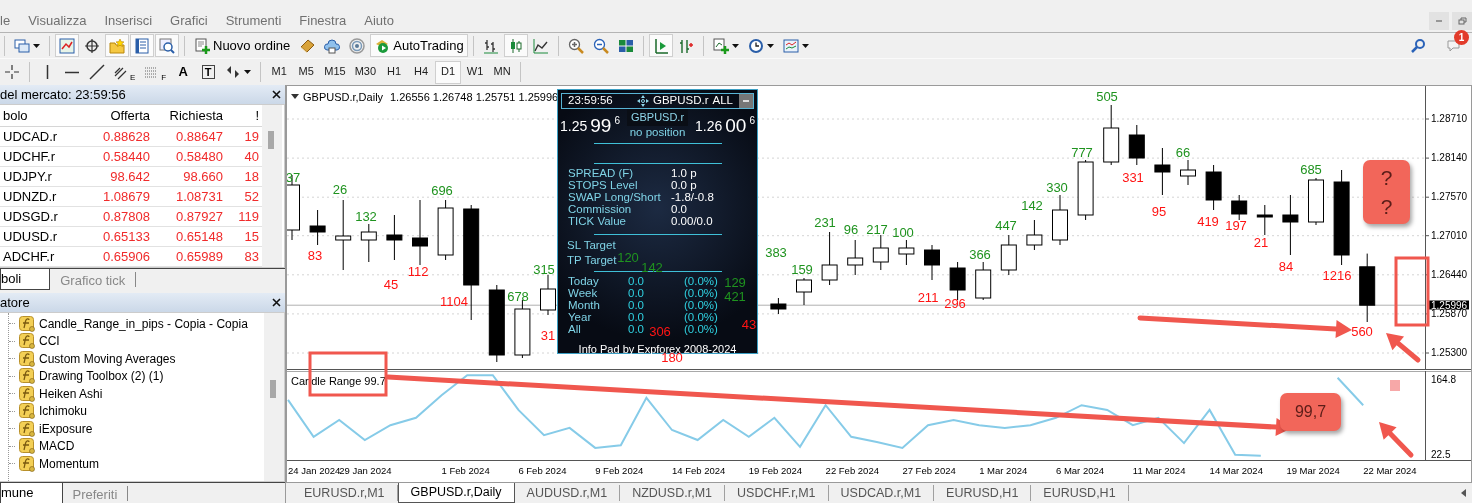  Describe the element at coordinates (22, 45) in the screenshot. I see `windows-icon` at that location.